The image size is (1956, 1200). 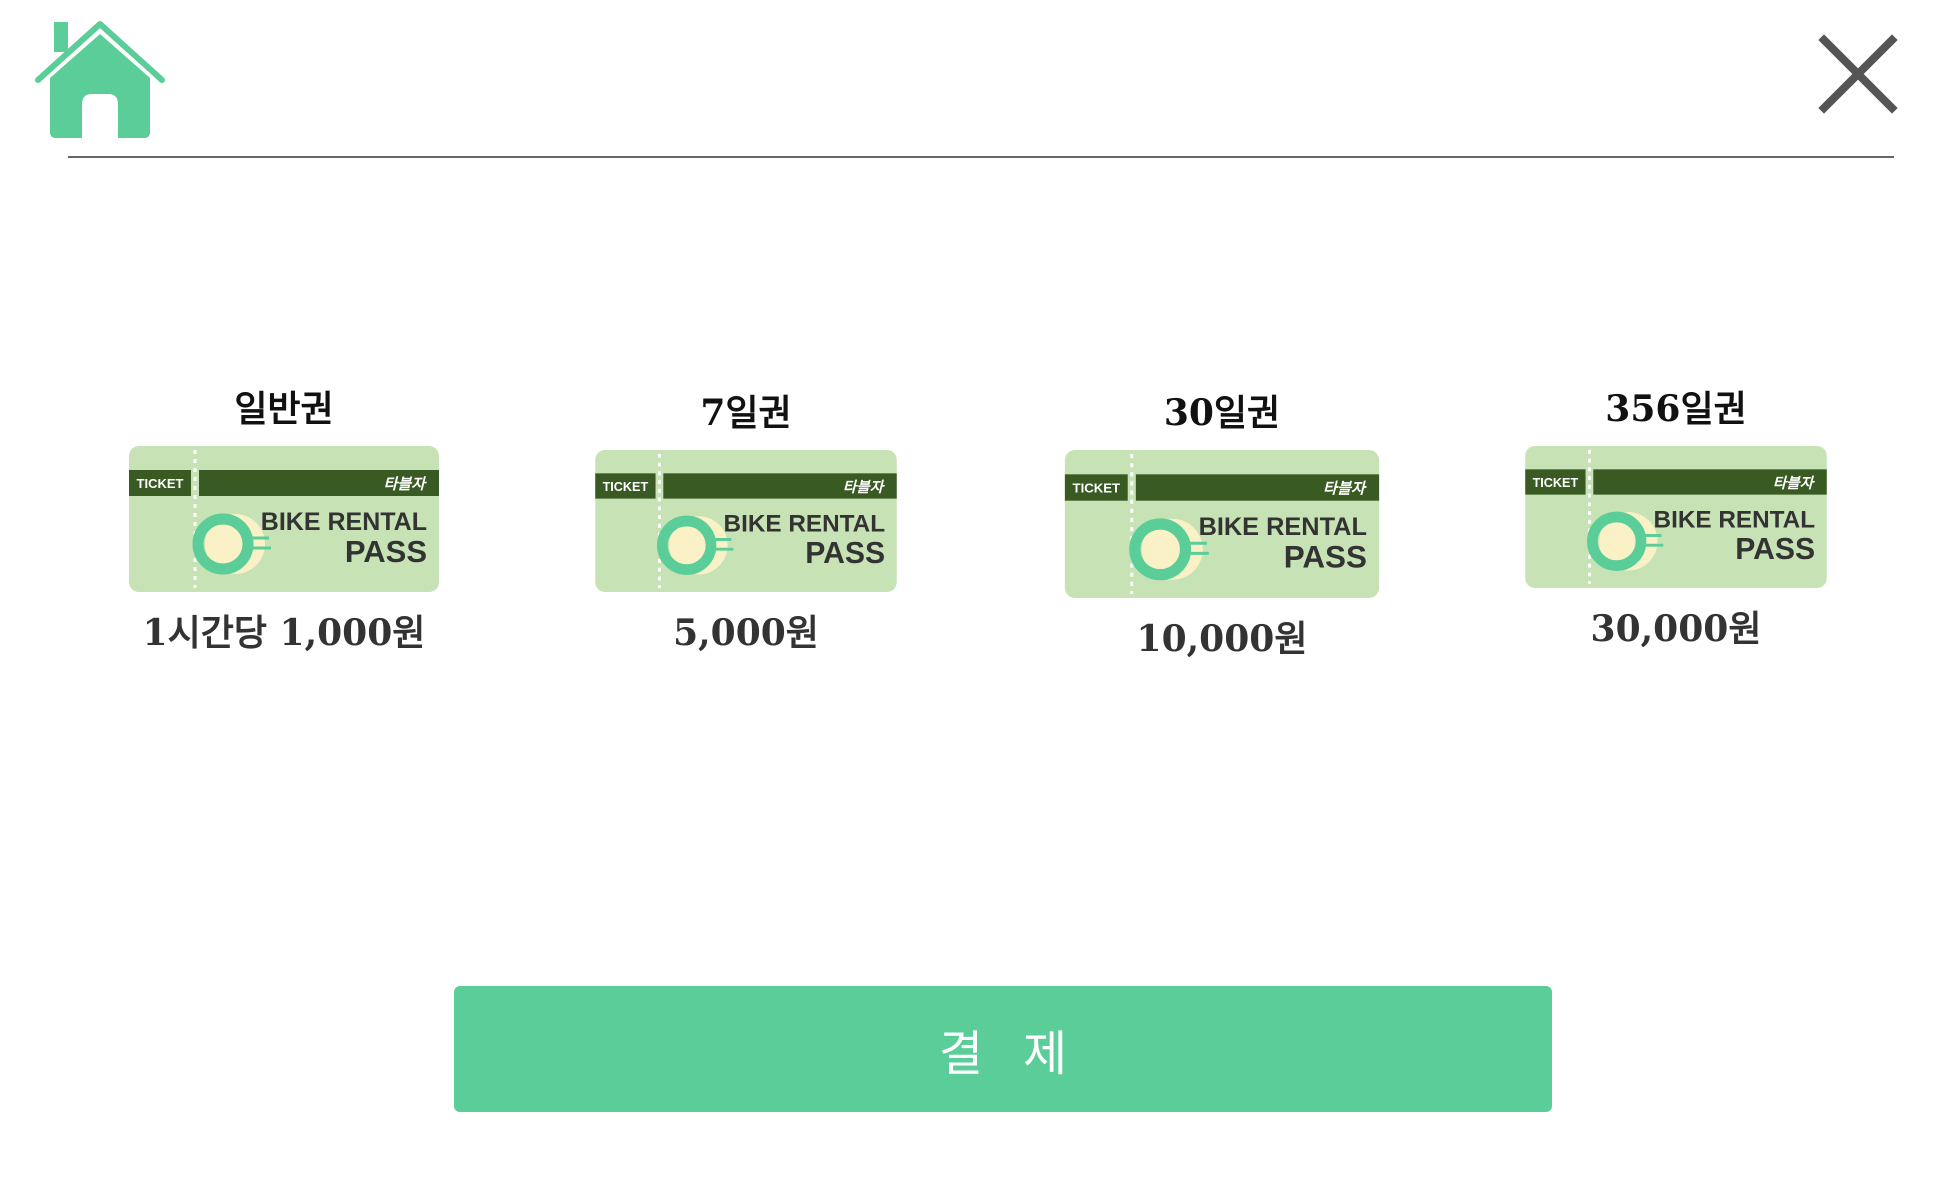 I want to click on header-divider, so click(x=981, y=157).